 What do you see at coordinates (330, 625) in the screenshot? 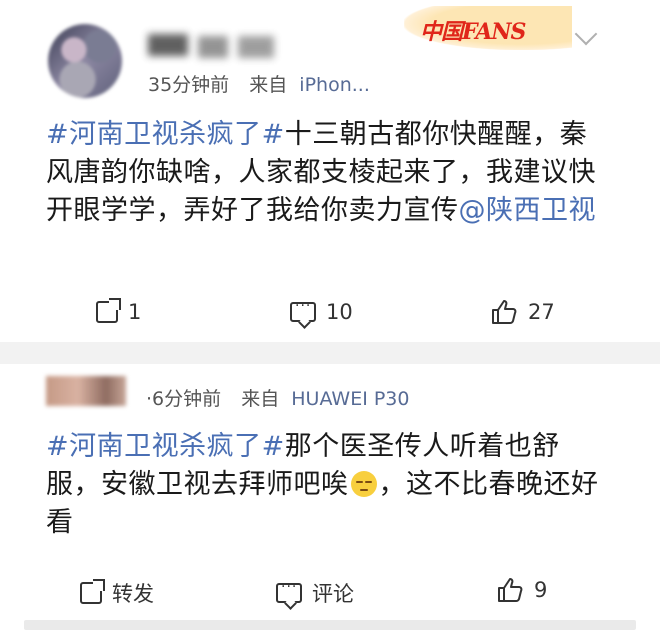
I see `scroll-edge` at bounding box center [330, 625].